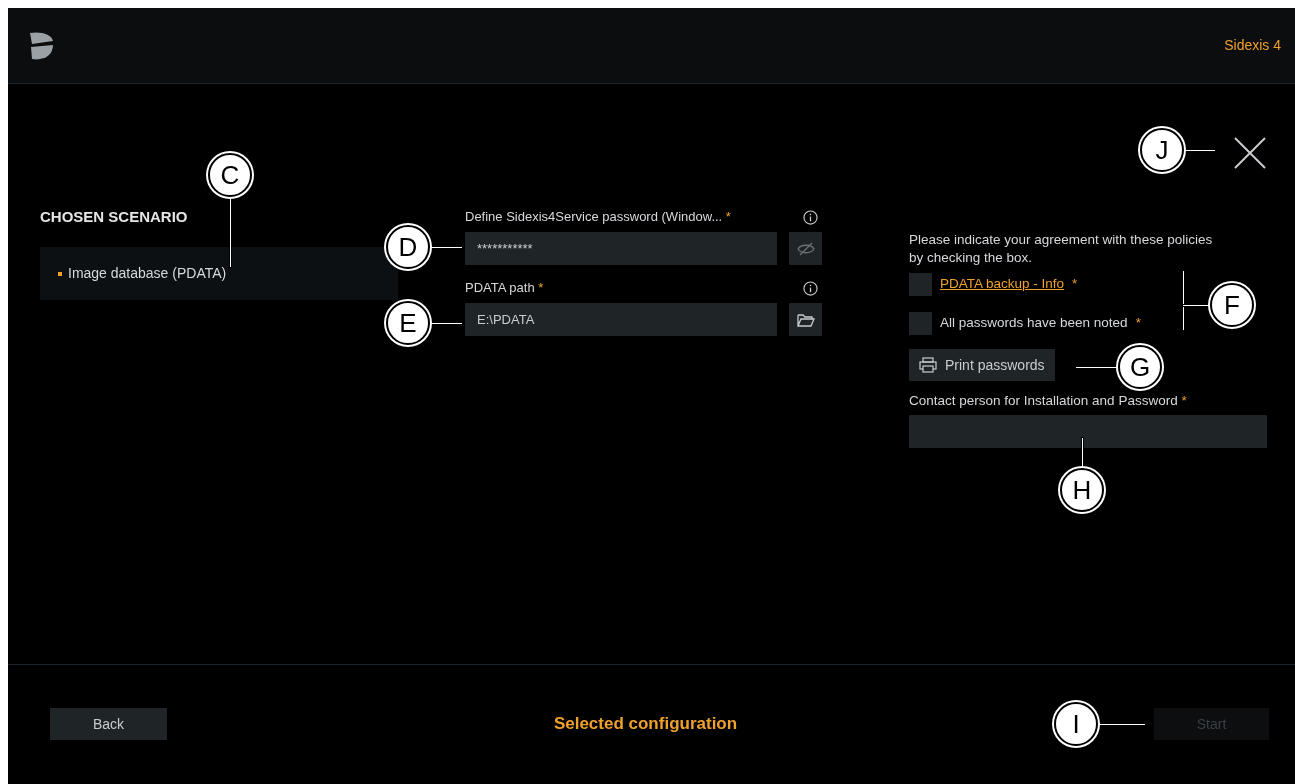  Describe the element at coordinates (114, 217) in the screenshot. I see `section-title: CHOSEN SCENARIO` at that location.